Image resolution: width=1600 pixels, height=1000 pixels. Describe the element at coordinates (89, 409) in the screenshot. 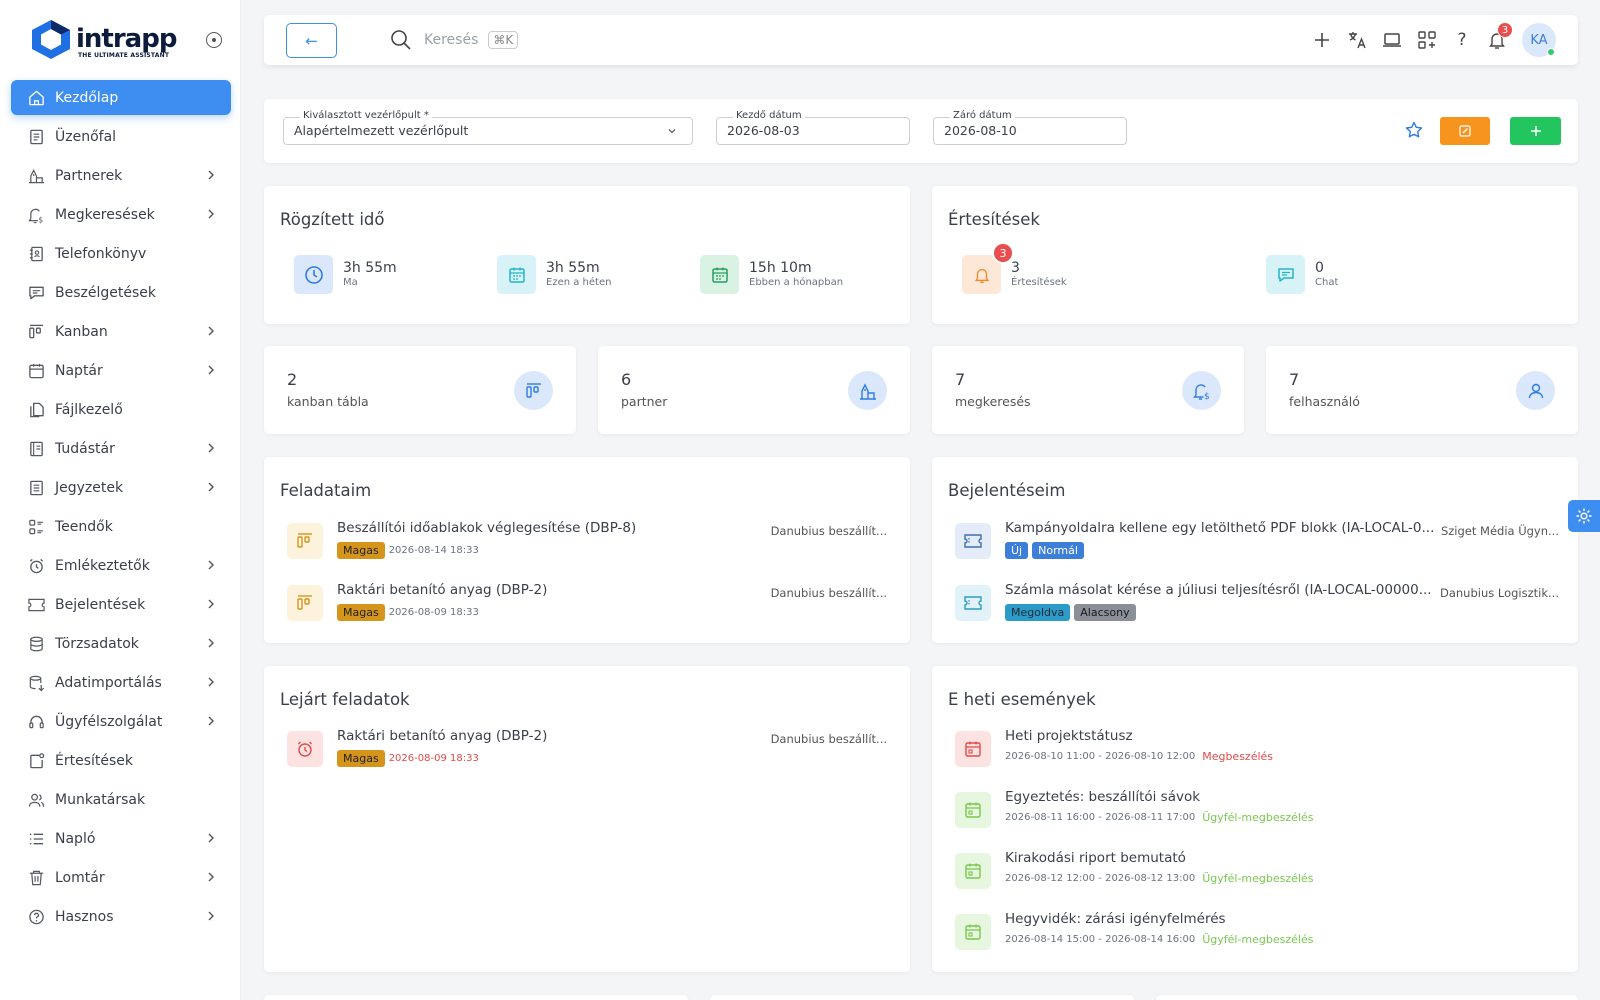

I see `sidebar-item-label: Fájlkezelő` at that location.